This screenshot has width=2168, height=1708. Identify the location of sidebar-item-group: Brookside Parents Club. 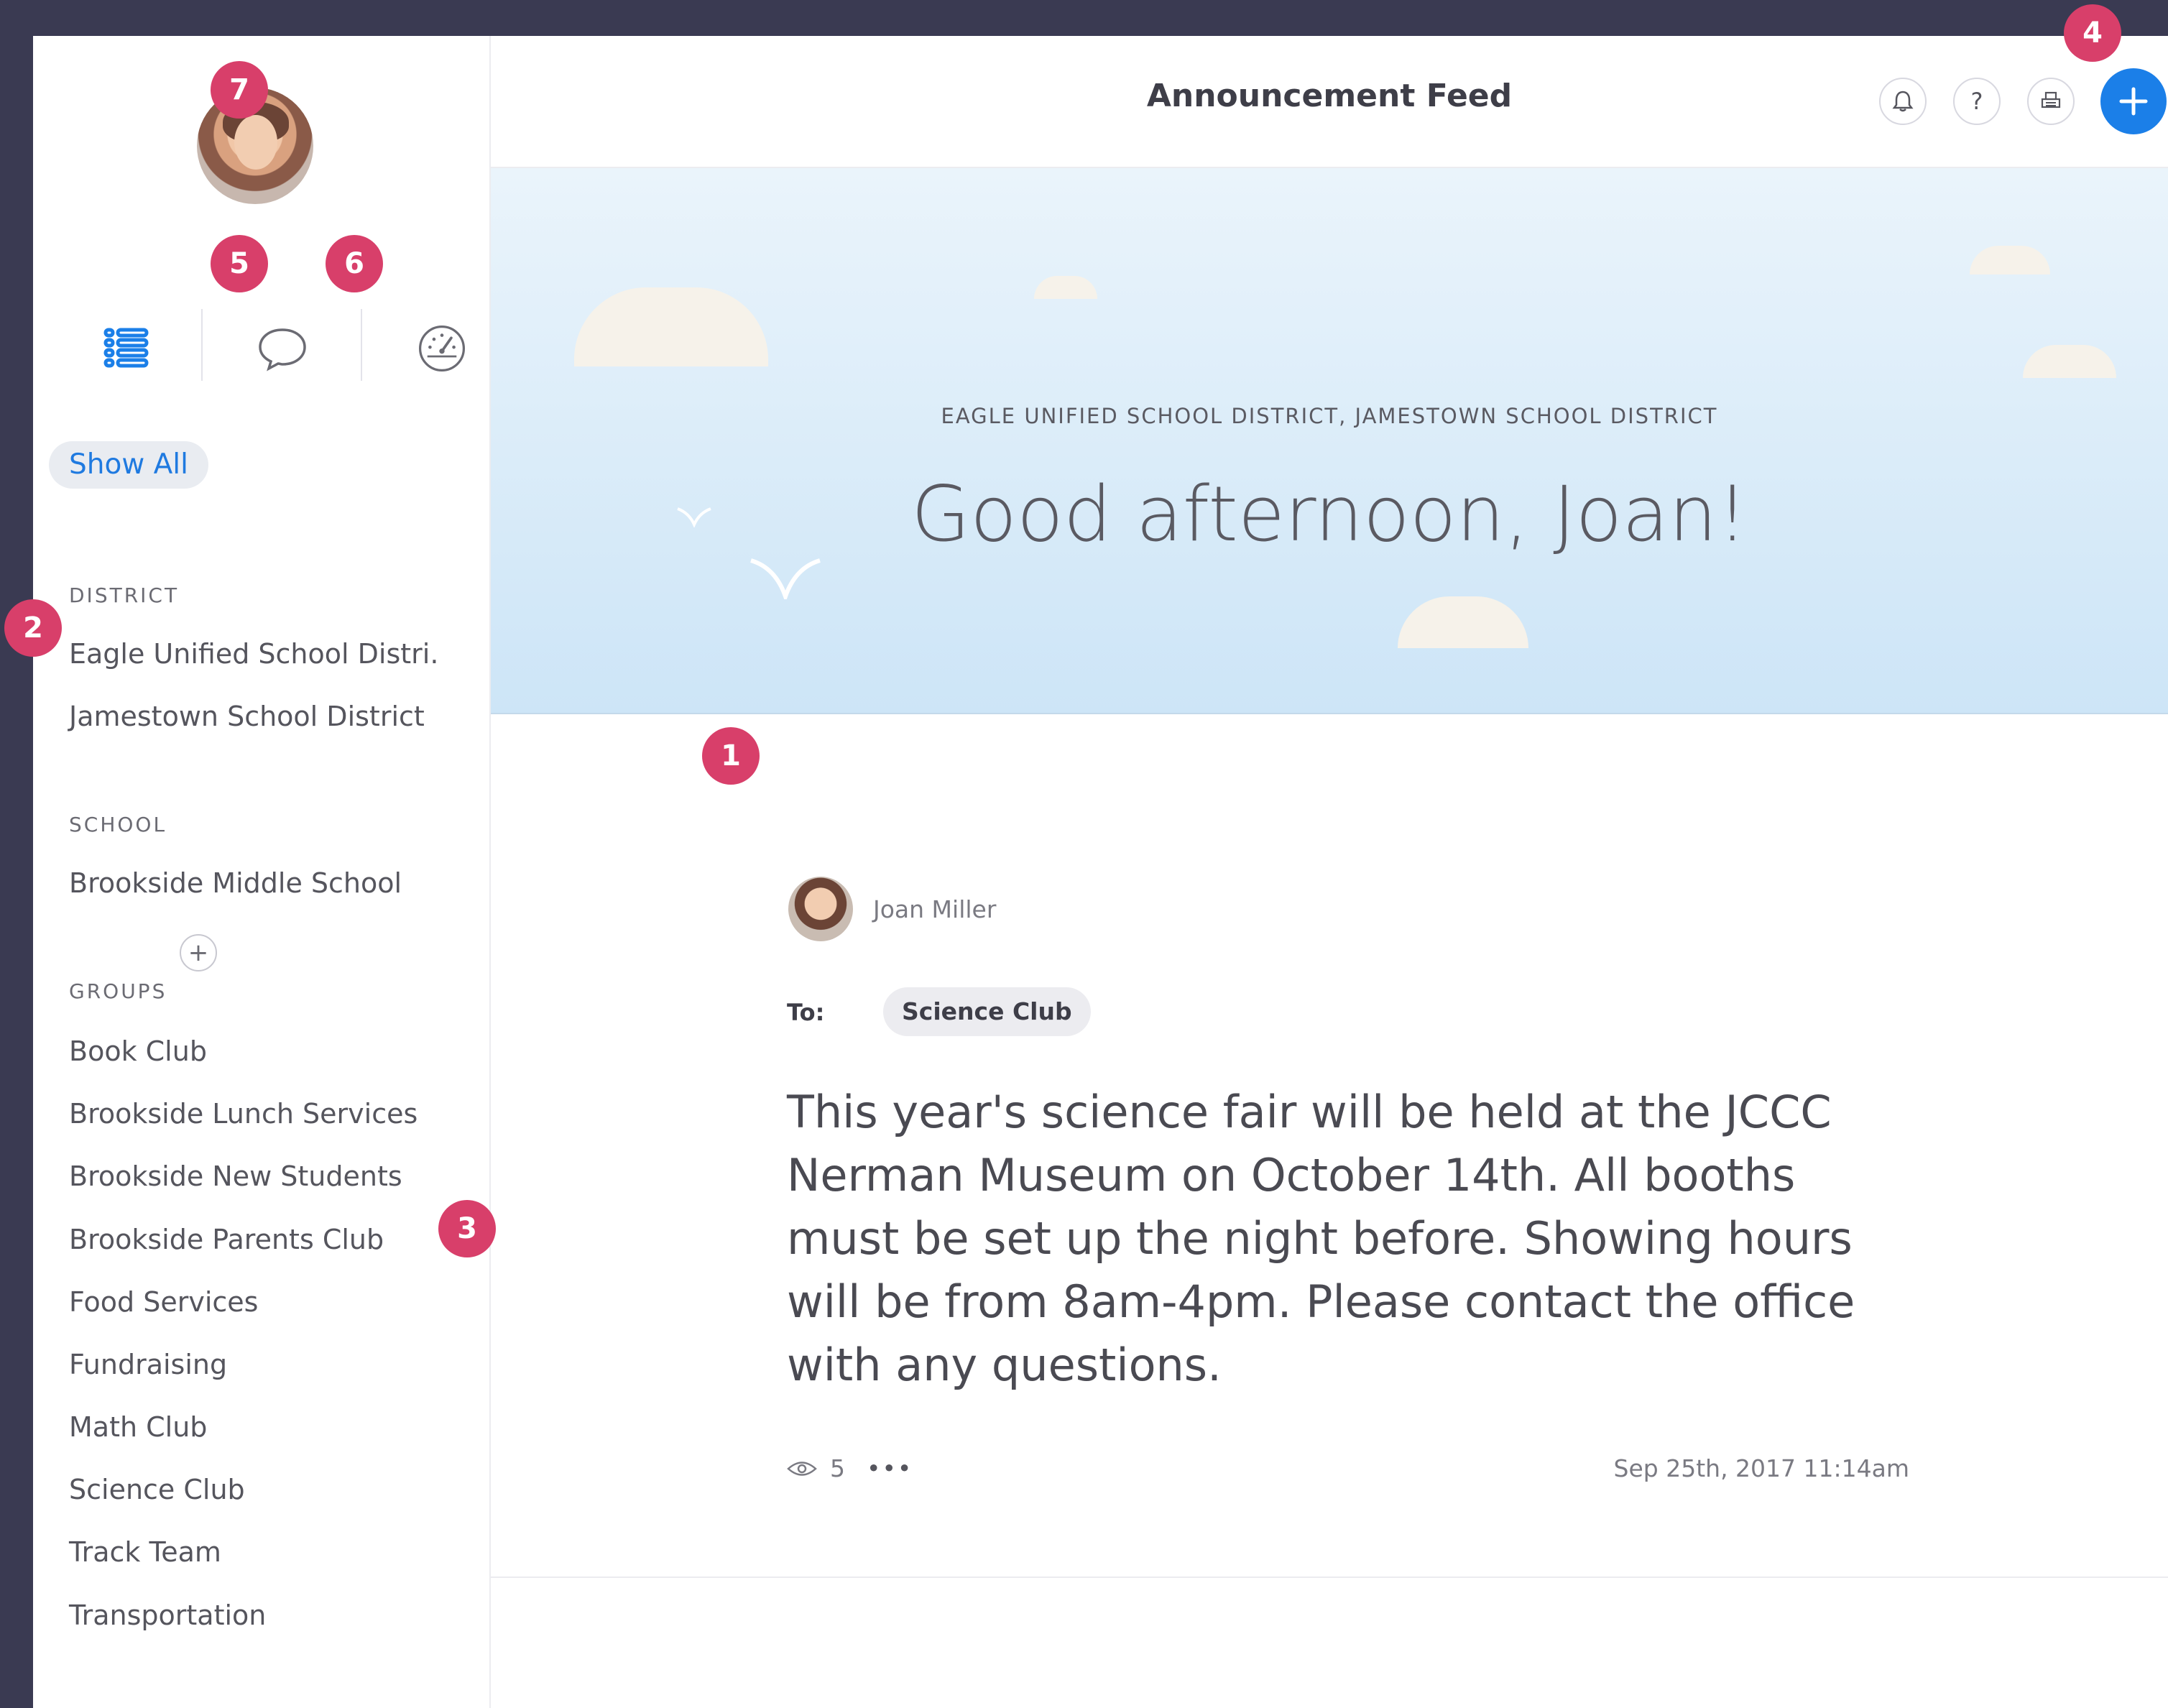
(227, 1239).